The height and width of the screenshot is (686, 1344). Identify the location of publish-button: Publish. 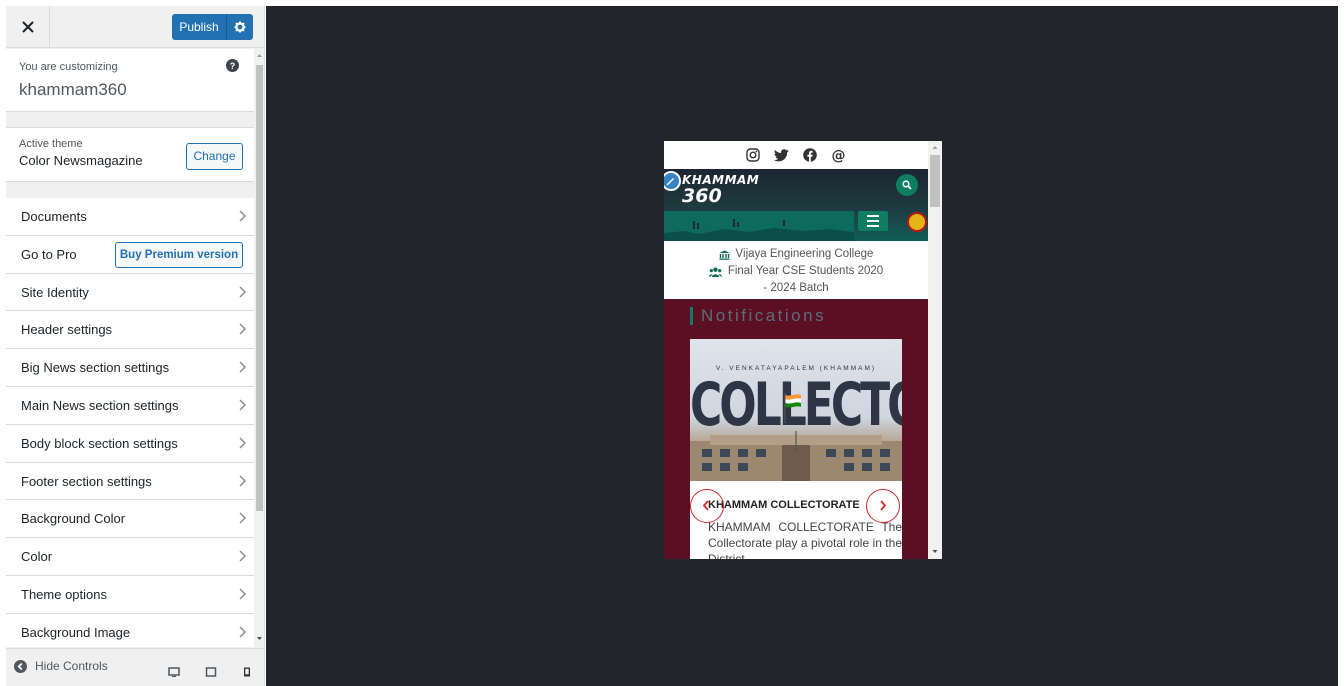
(212, 27).